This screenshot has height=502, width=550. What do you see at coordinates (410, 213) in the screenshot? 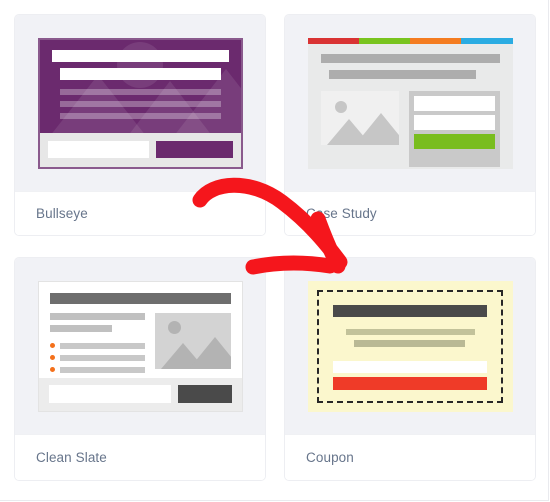
I see `template-label-bar-case-study: Case Study` at bounding box center [410, 213].